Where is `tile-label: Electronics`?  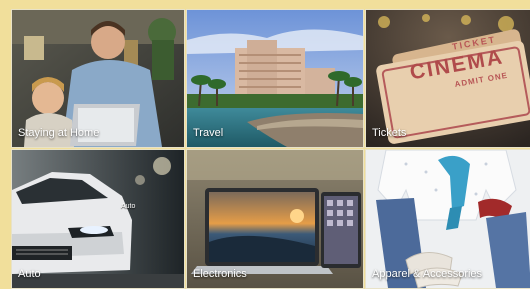 tile-label: Electronics is located at coordinates (220, 274).